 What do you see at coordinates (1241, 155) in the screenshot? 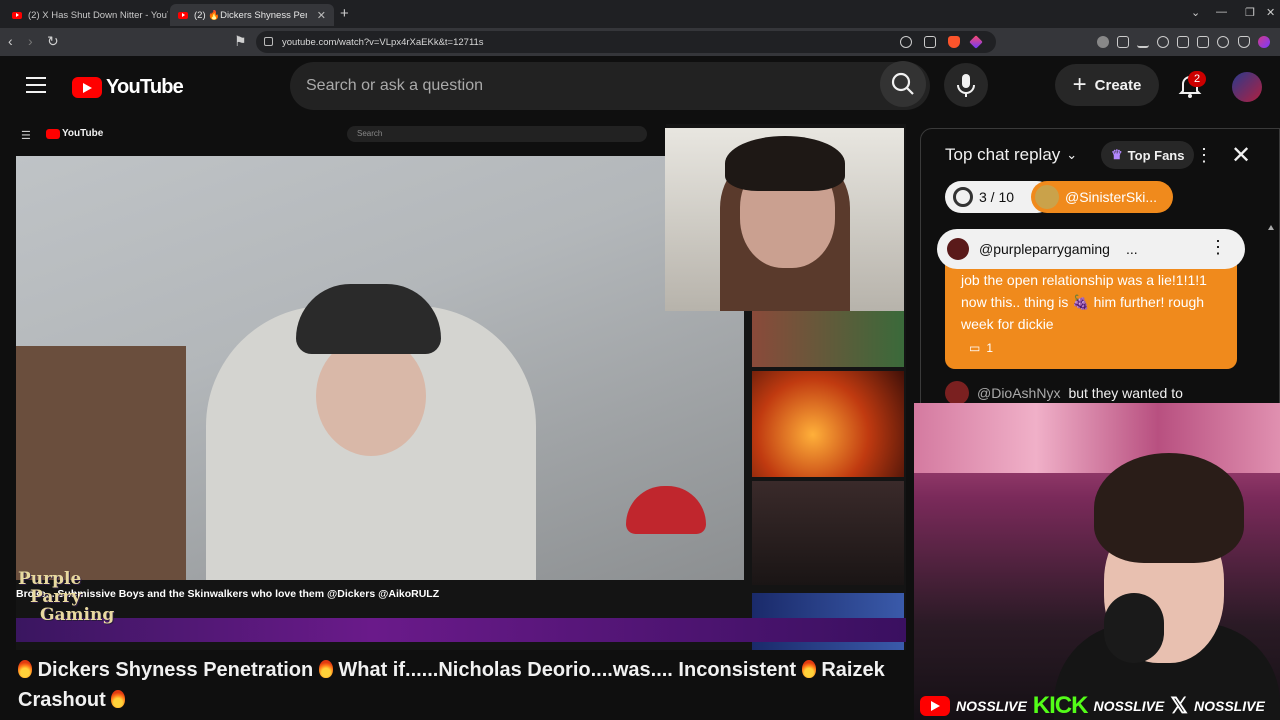
I see `close-chat-icon: ✕` at bounding box center [1241, 155].